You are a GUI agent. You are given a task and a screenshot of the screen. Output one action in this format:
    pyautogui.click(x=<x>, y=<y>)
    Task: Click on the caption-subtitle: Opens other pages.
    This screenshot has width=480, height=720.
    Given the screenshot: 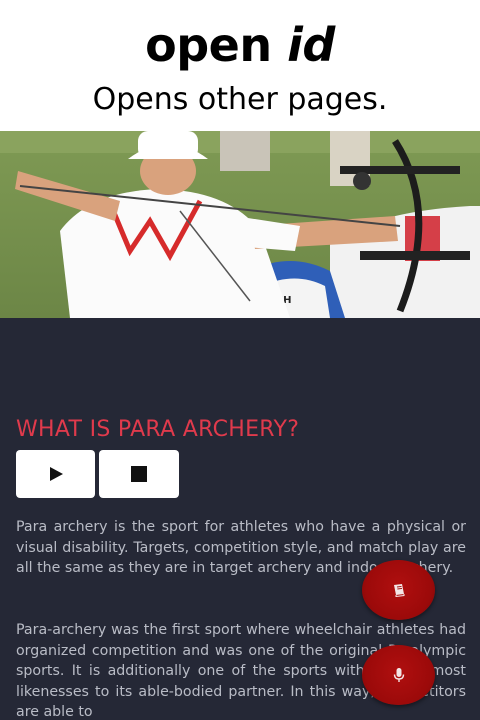 What is the action you would take?
    pyautogui.click(x=240, y=99)
    